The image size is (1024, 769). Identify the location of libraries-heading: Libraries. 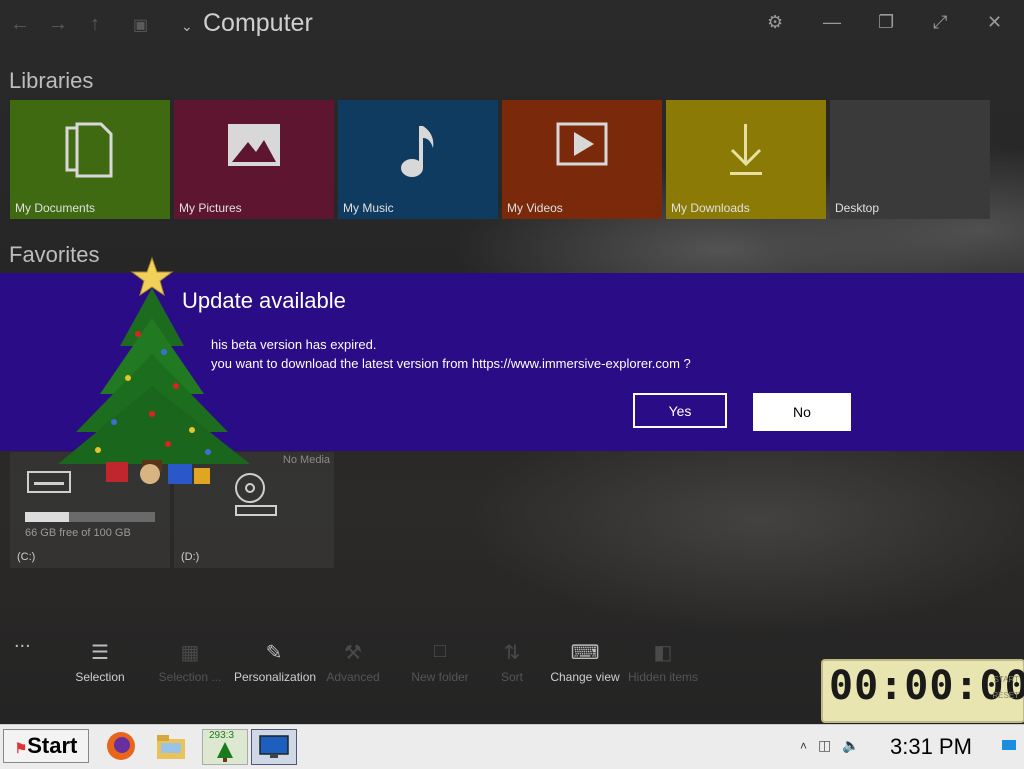
(51, 80).